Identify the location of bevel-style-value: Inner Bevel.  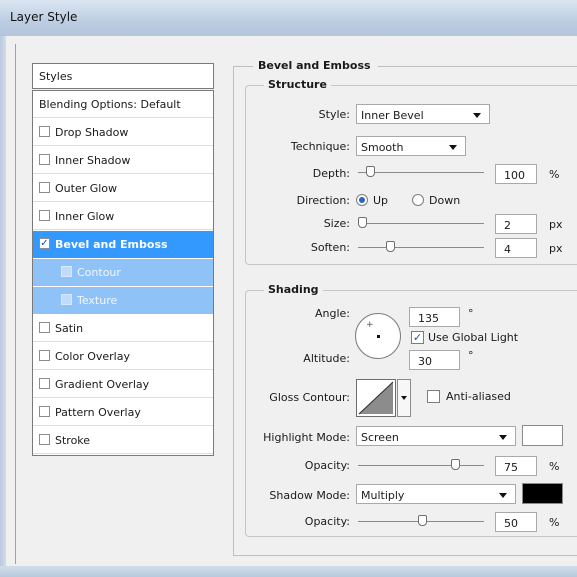
(392, 115).